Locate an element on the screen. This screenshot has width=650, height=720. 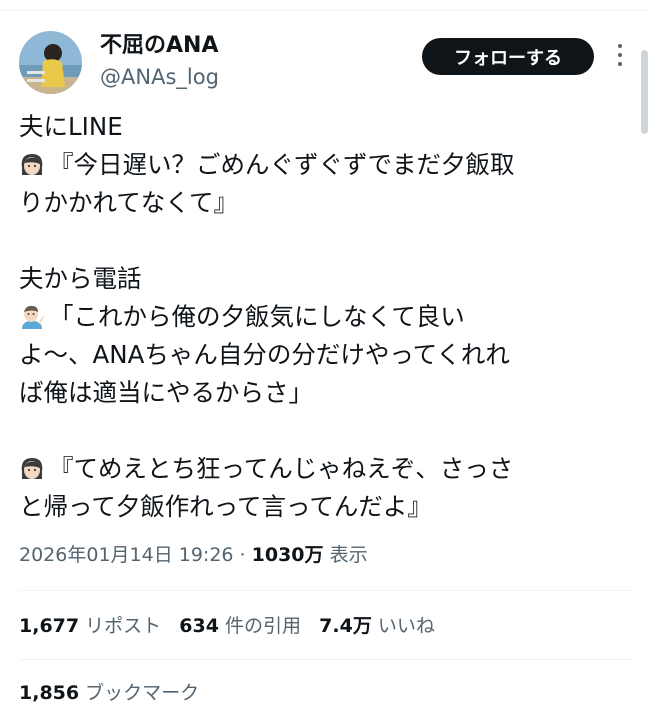
tweet-line: りかかれてなくて』 is located at coordinates (129, 202).